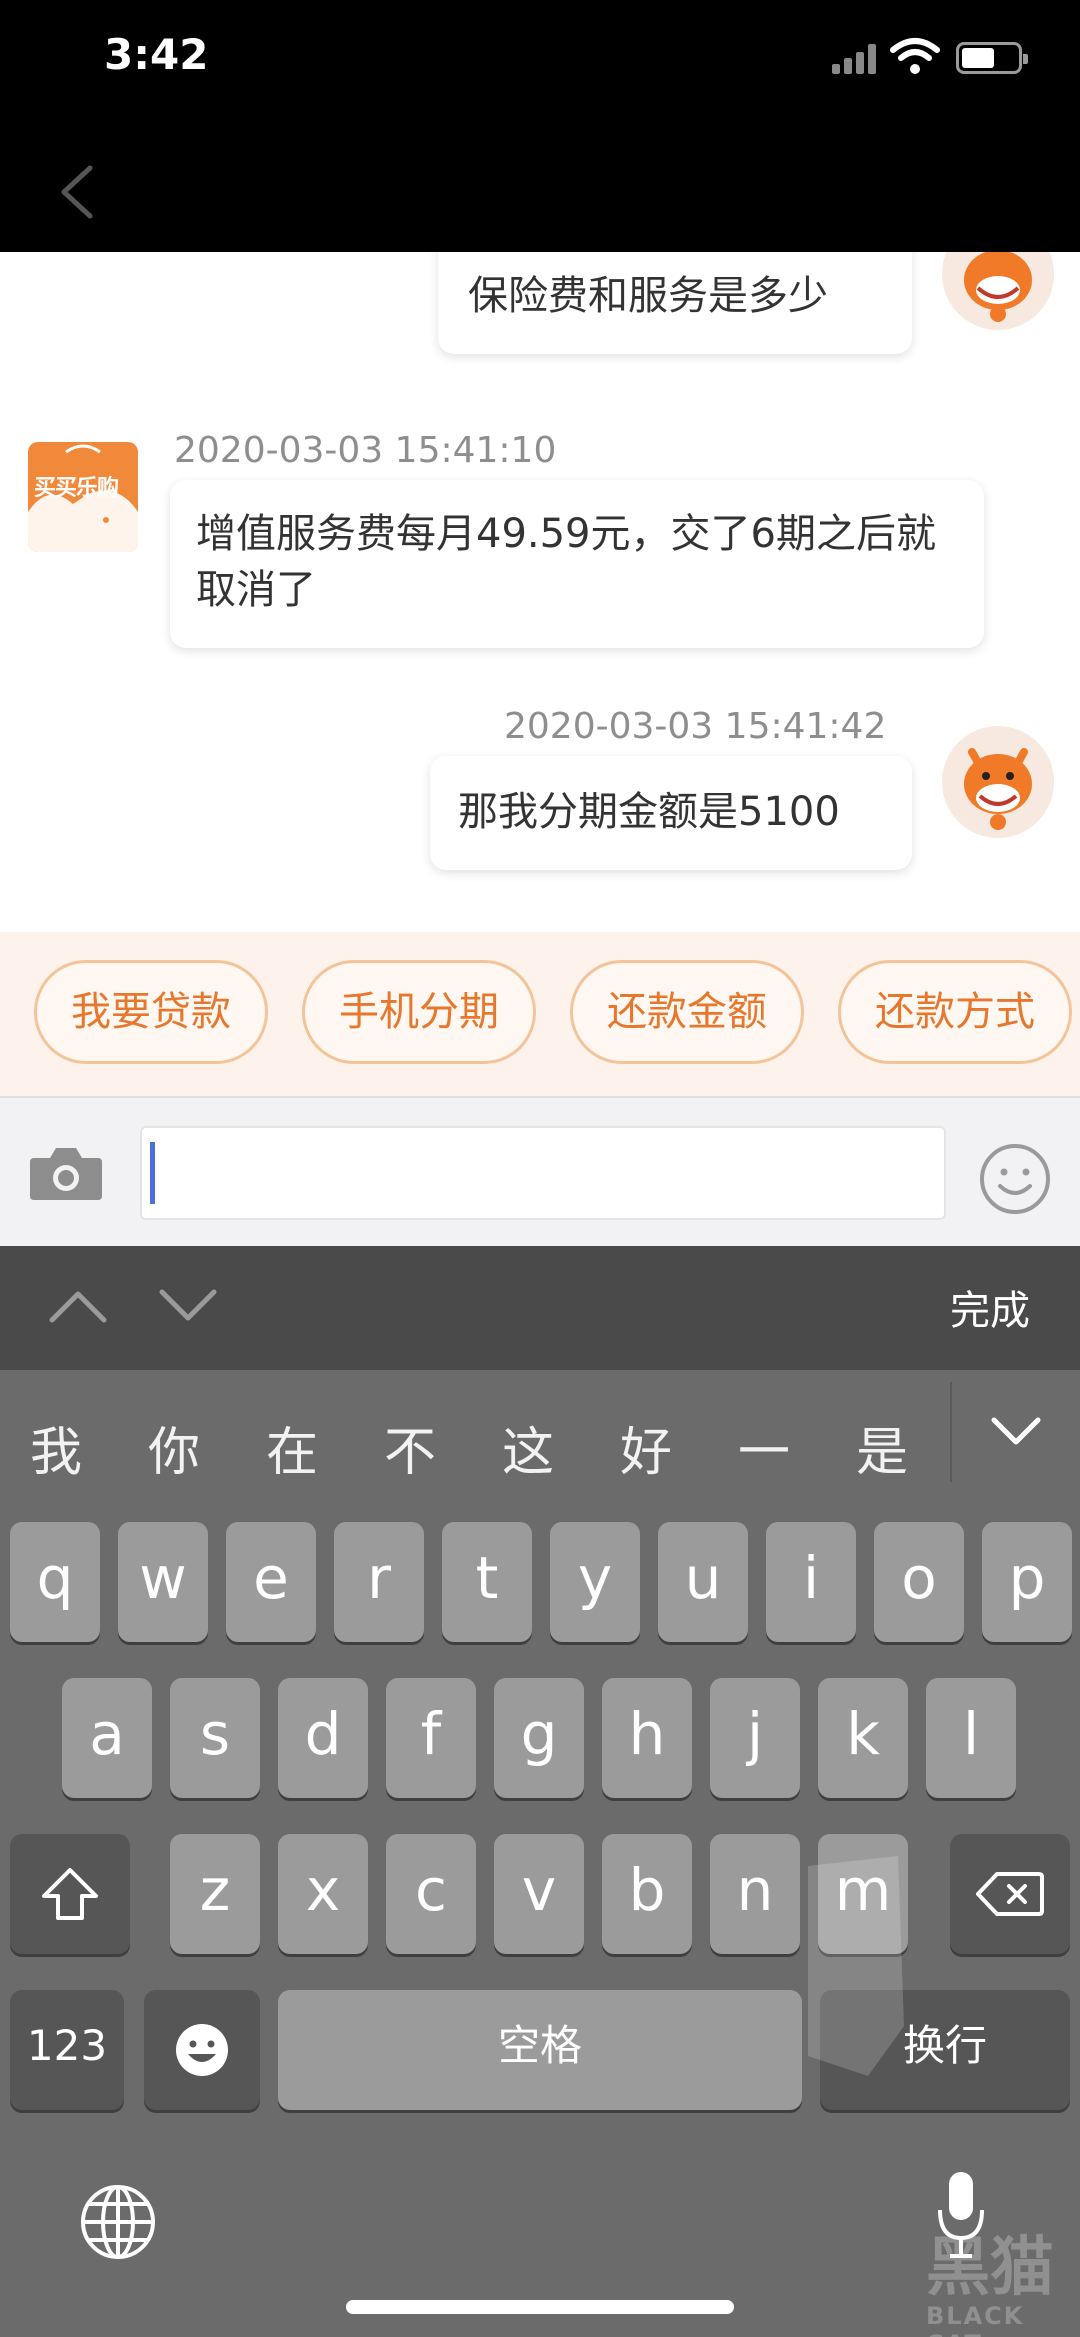  What do you see at coordinates (539, 1738) in the screenshot?
I see `key-g: g` at bounding box center [539, 1738].